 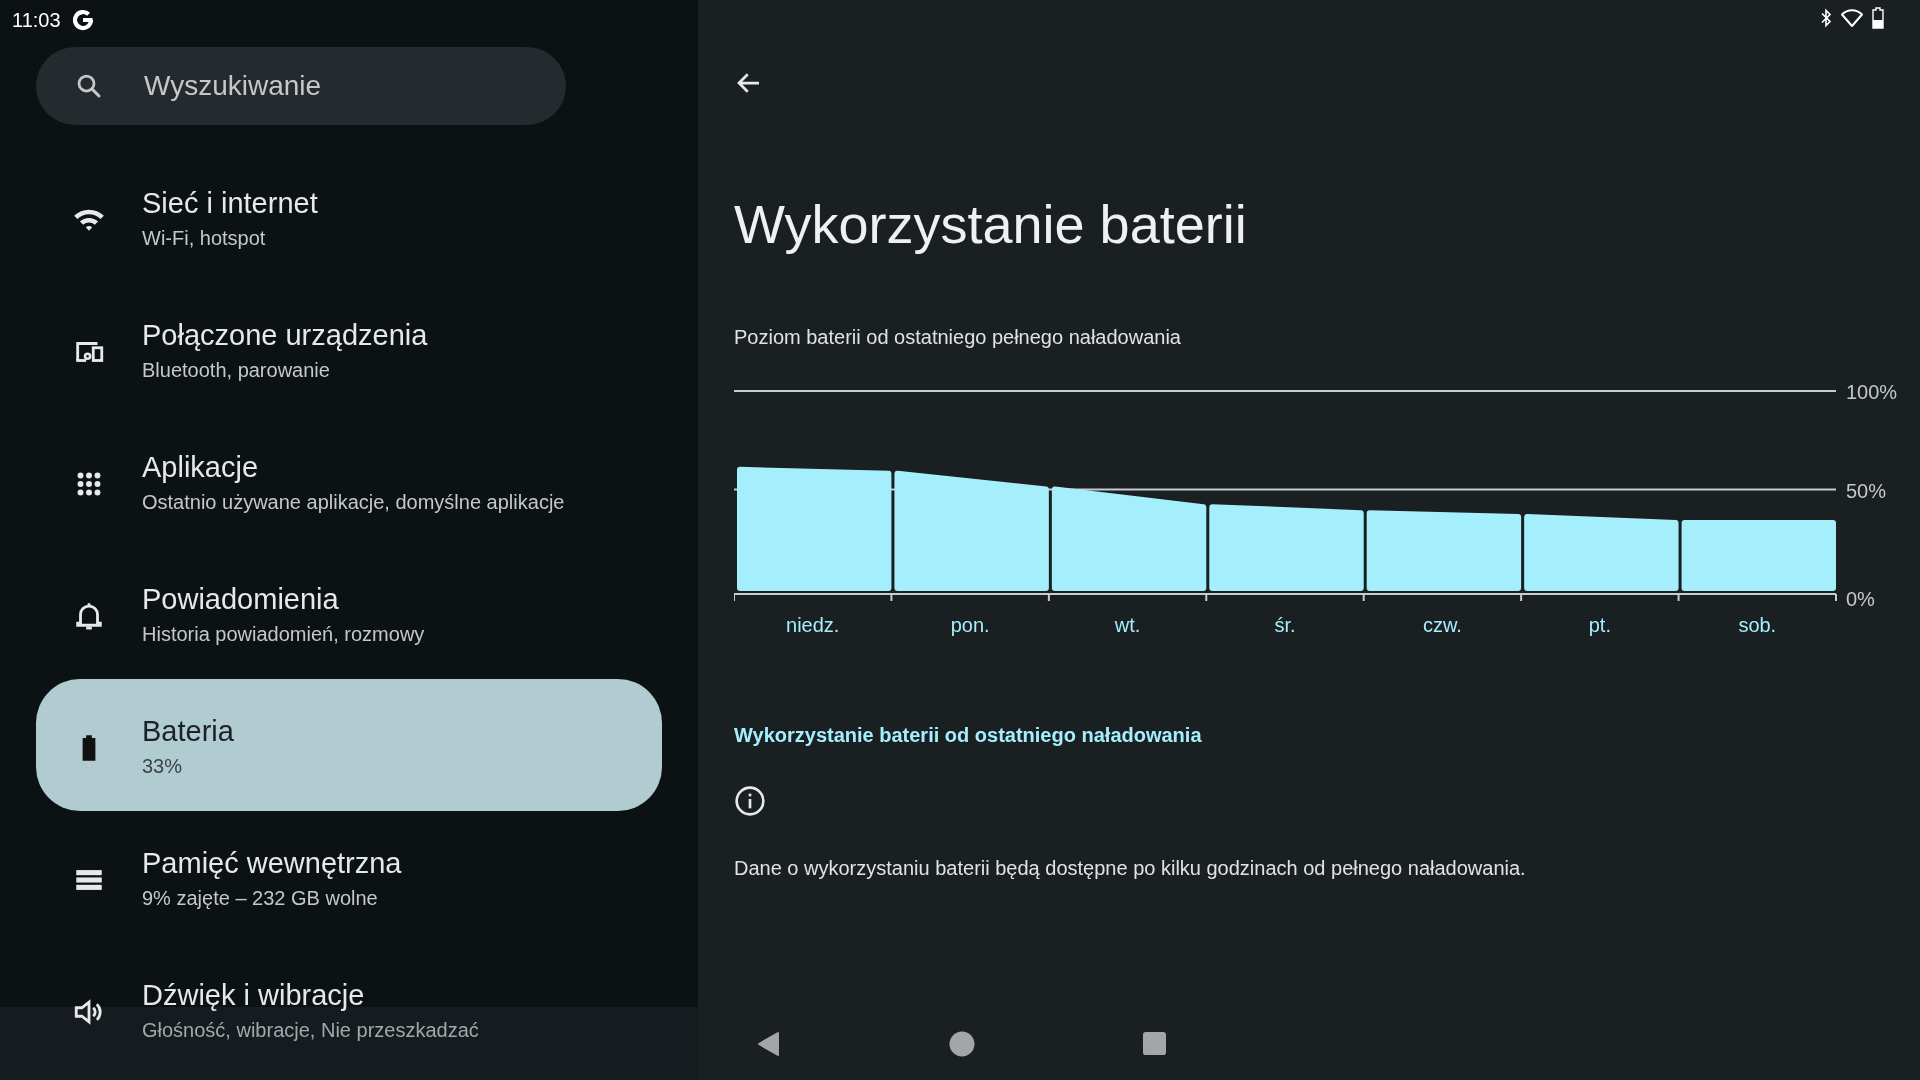 I want to click on section-title: Wykorzystanie baterii od ostatniego naładowania, so click(x=968, y=735).